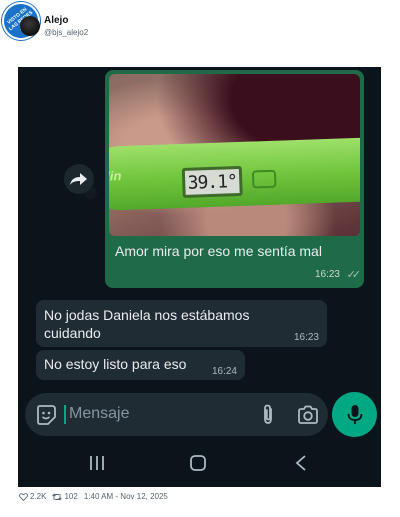 Image resolution: width=400 pixels, height=517 pixels. Describe the element at coordinates (65, 414) in the screenshot. I see `text-cursor` at that location.